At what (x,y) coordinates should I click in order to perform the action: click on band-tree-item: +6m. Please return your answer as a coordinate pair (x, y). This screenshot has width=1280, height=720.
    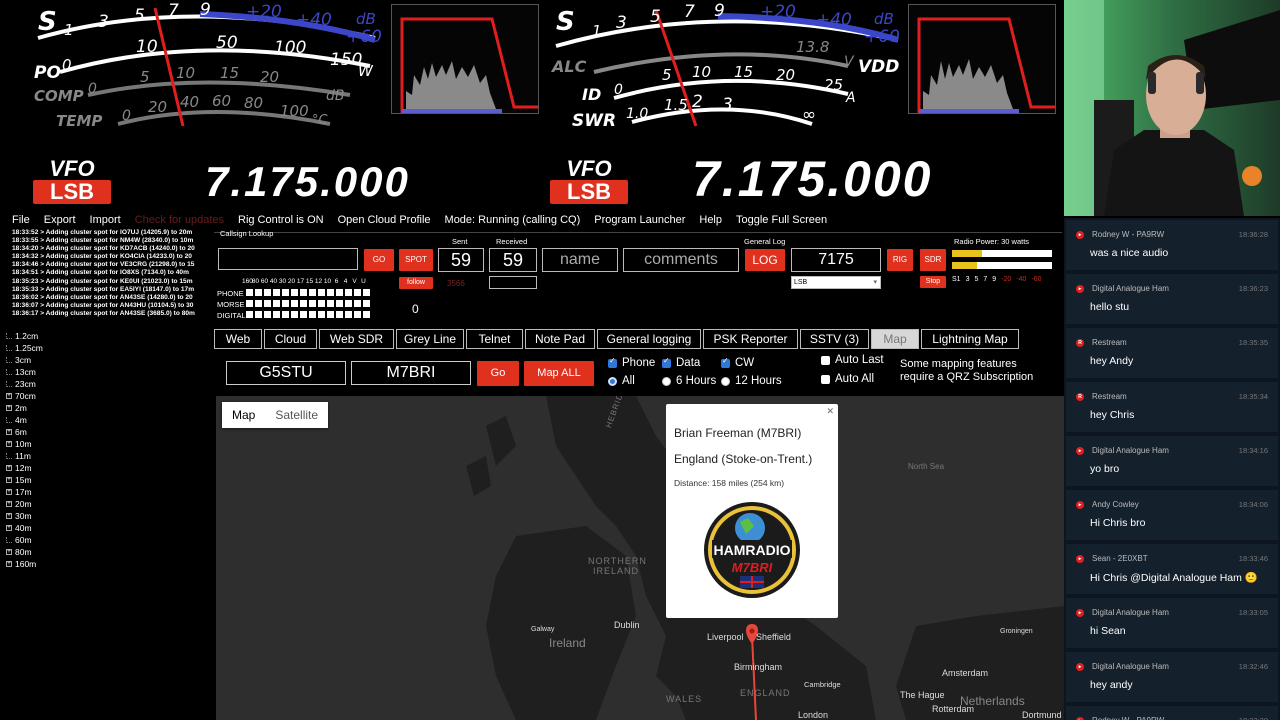
    Looking at the image, I should click on (36, 432).